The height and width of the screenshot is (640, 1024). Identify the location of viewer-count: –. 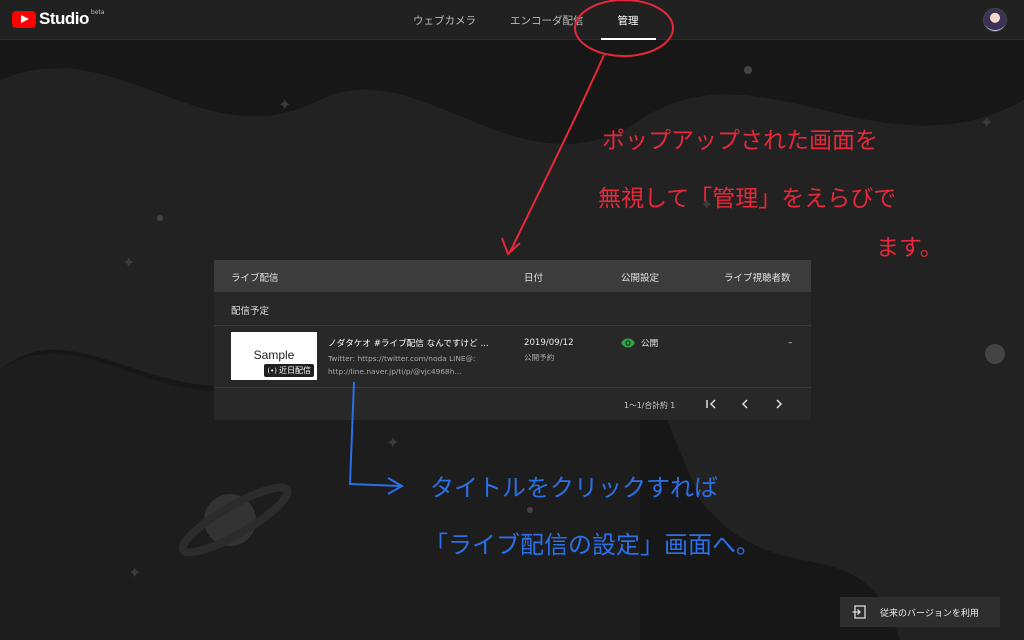
(790, 343).